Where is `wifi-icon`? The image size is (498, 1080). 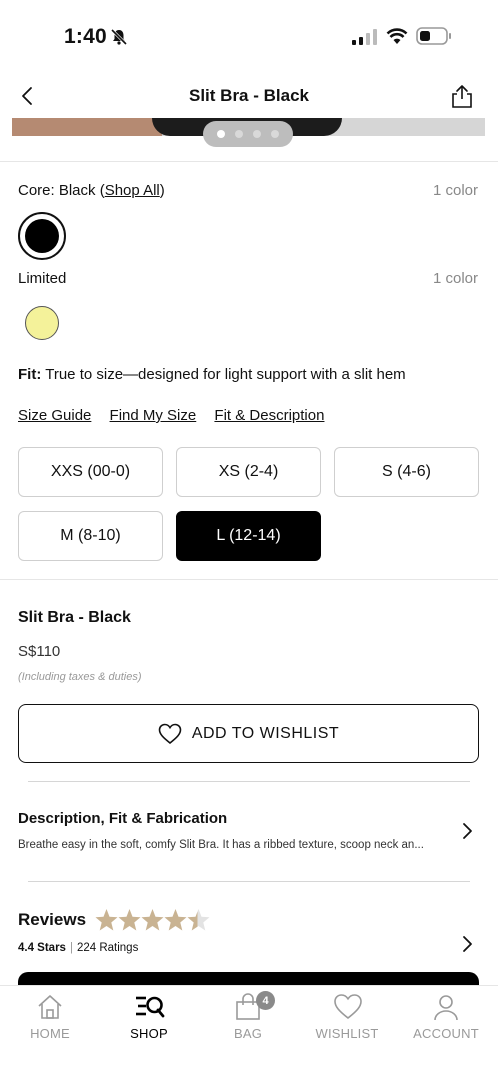 wifi-icon is located at coordinates (397, 36).